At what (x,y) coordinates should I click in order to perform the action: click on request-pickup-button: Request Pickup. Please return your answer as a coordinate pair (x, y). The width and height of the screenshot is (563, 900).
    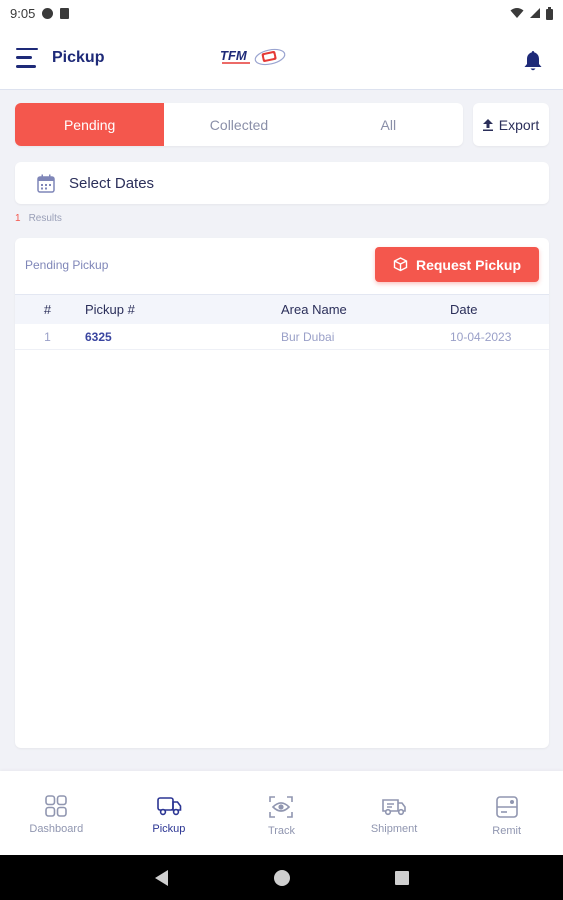
    Looking at the image, I should click on (457, 264).